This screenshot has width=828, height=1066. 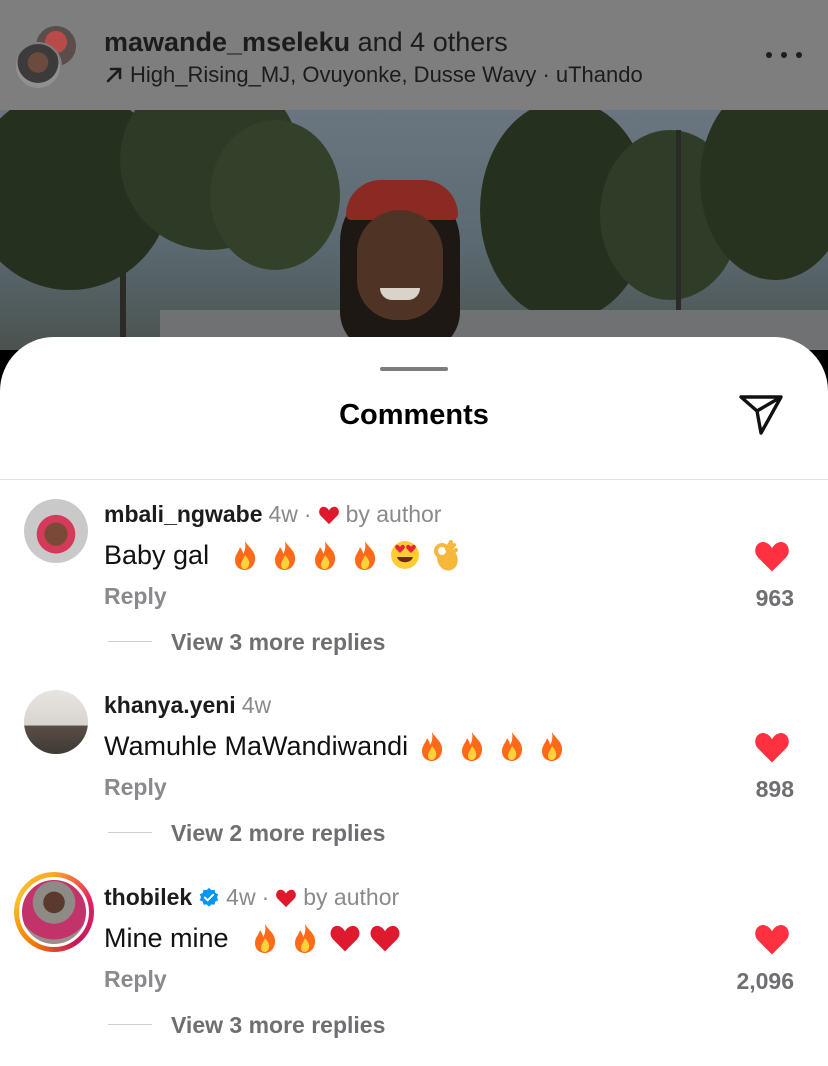 What do you see at coordinates (414, 415) in the screenshot?
I see `sheet-title: Comments` at bounding box center [414, 415].